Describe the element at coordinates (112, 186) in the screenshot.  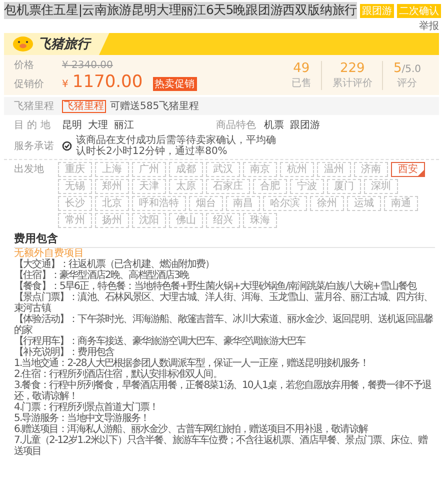
I see `city-option: 郑州` at that location.